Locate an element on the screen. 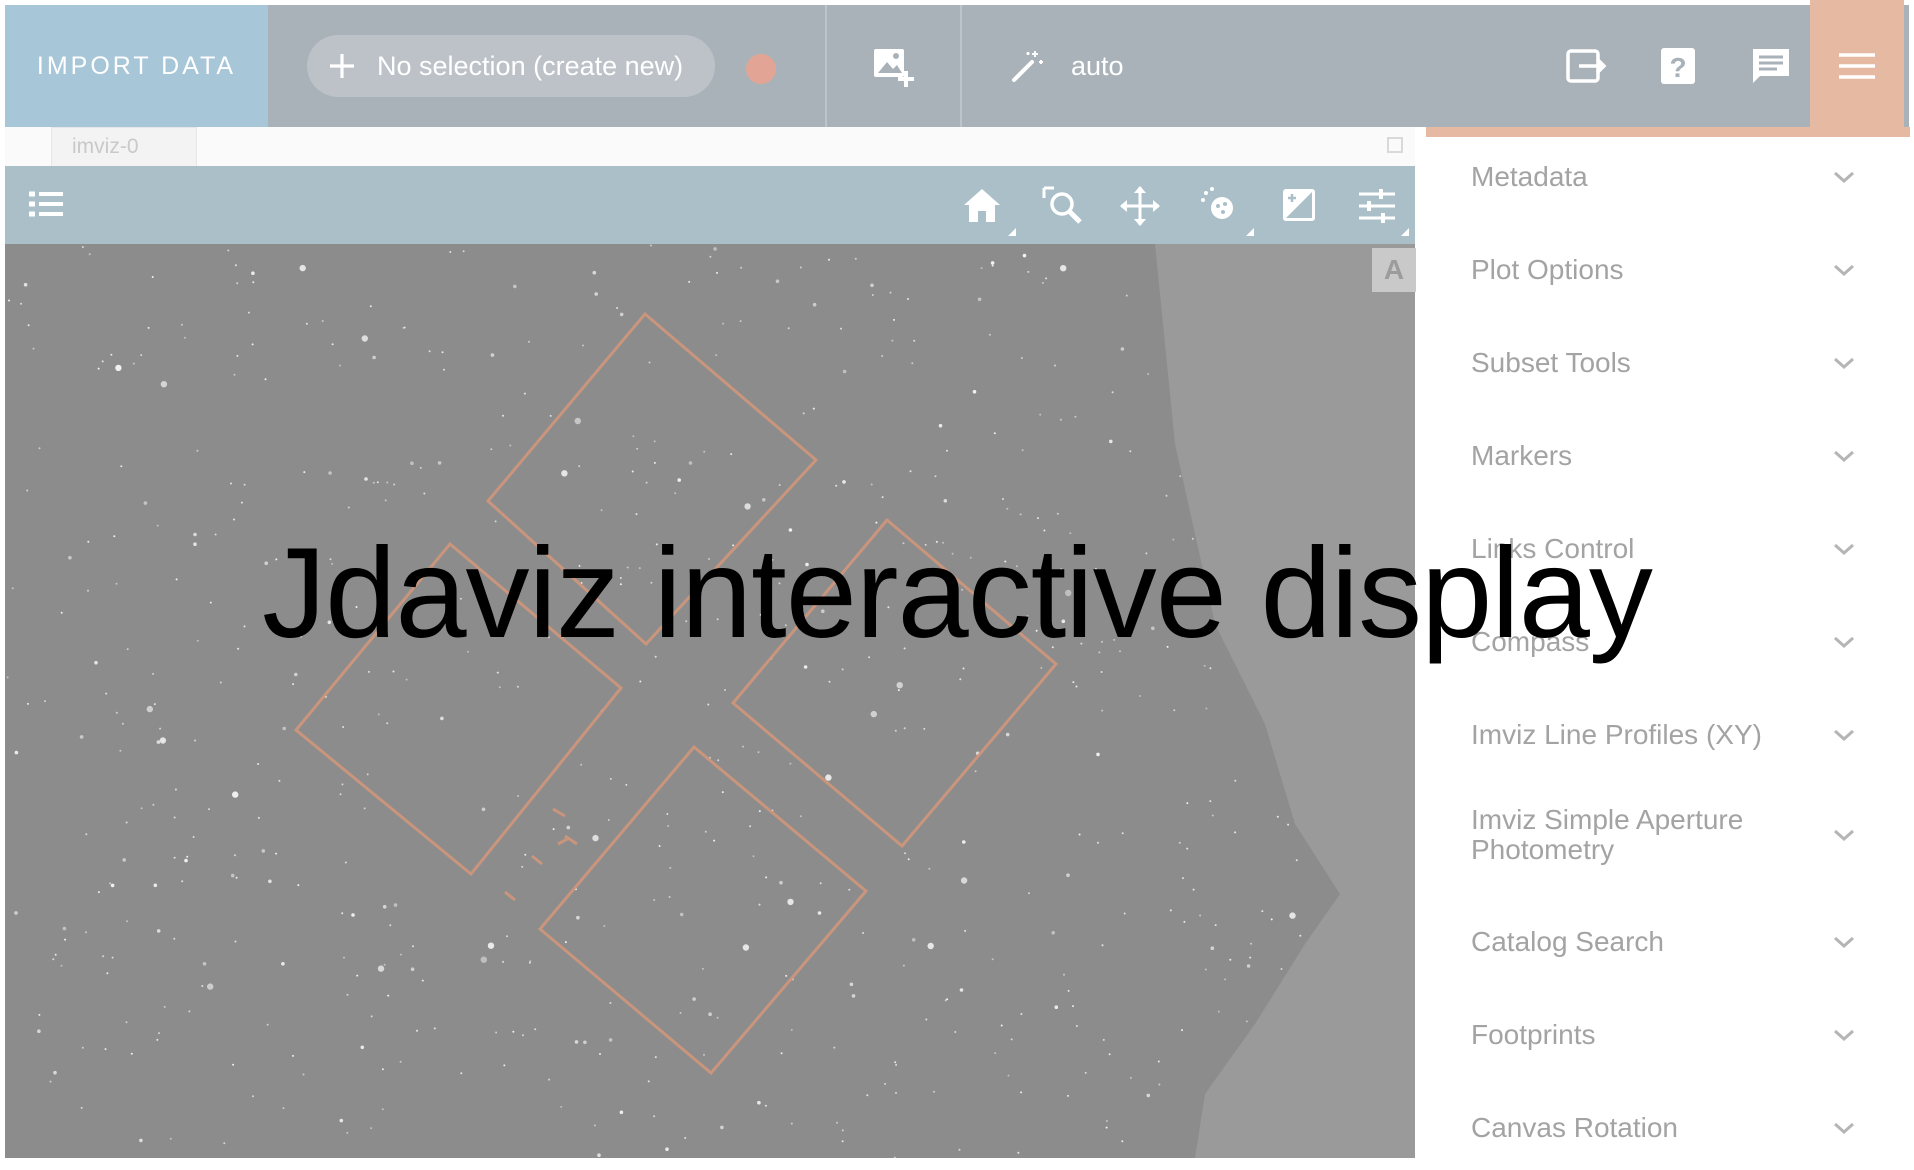  settings-sliders-icon is located at coordinates (1377, 206).